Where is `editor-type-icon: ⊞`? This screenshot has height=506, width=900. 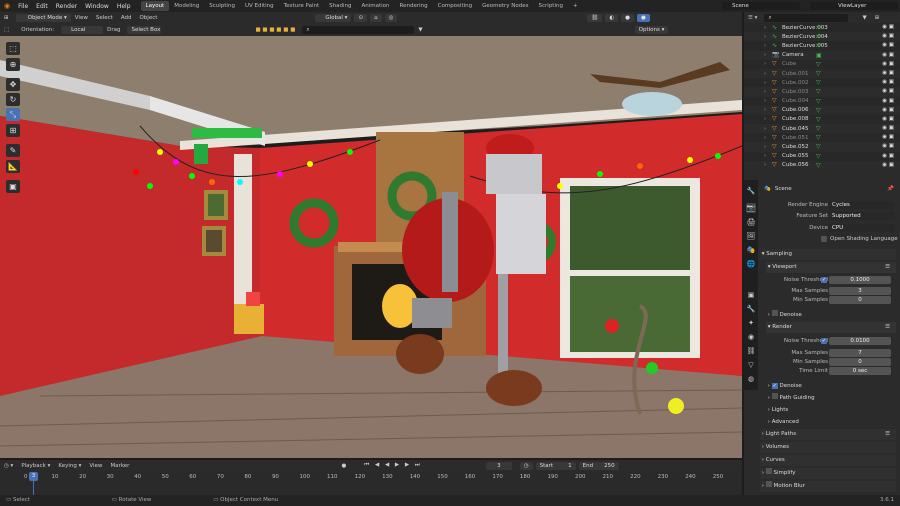 editor-type-icon: ⊞ is located at coordinates (6, 18).